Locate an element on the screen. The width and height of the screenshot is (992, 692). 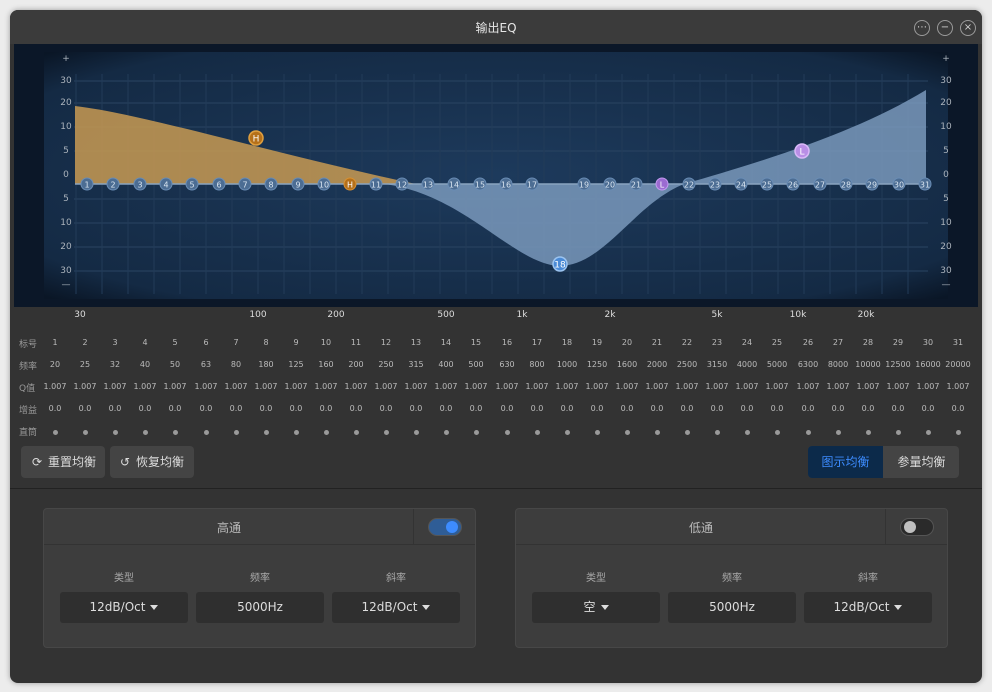
band-freq-cell: 20 is located at coordinates (55, 364).